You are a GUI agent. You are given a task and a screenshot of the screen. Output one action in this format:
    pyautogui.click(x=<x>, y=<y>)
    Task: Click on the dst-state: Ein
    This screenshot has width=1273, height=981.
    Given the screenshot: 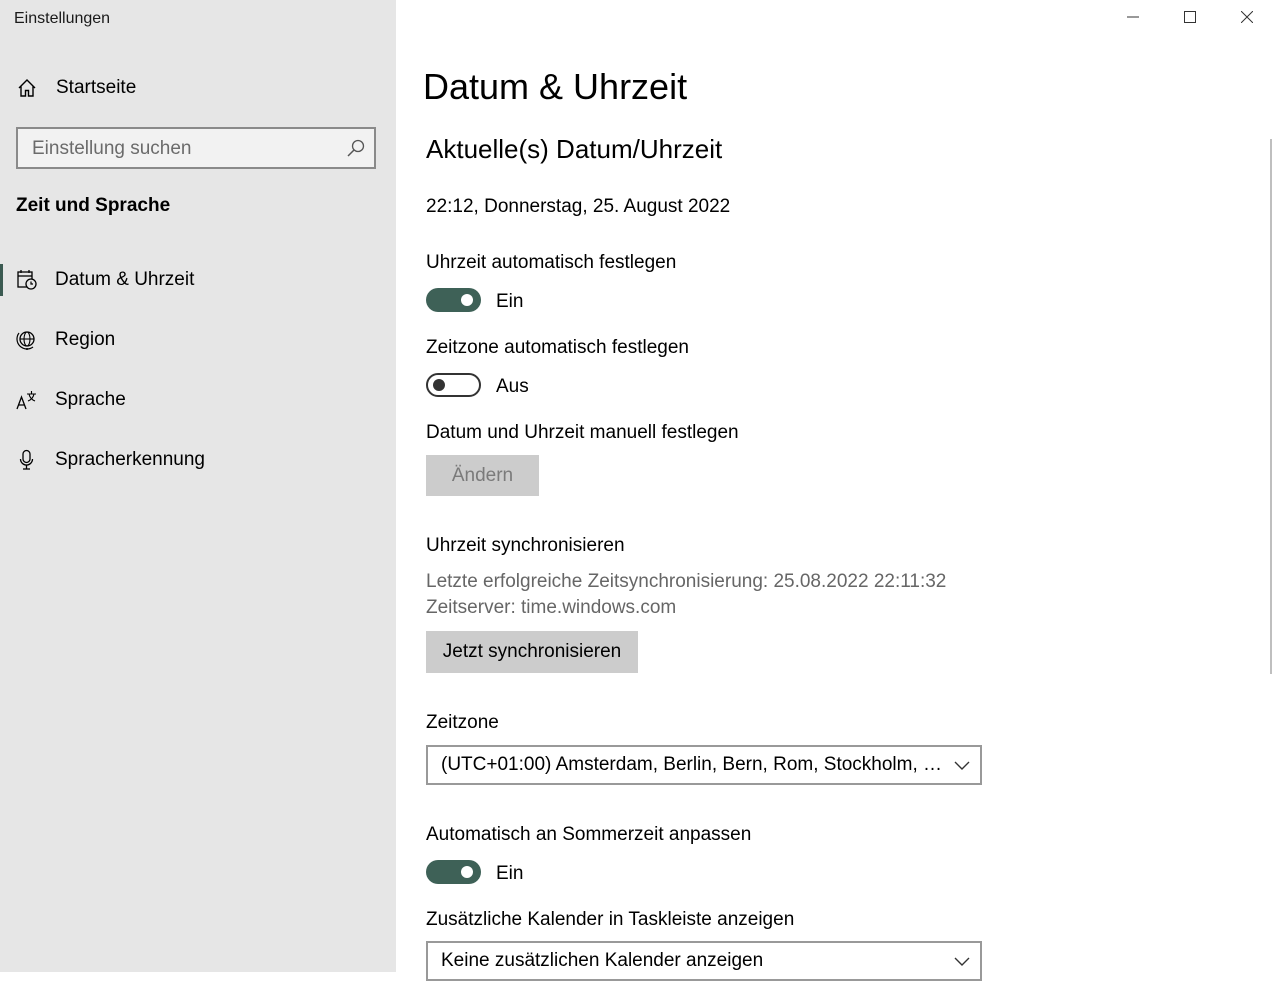 What is the action you would take?
    pyautogui.click(x=510, y=873)
    